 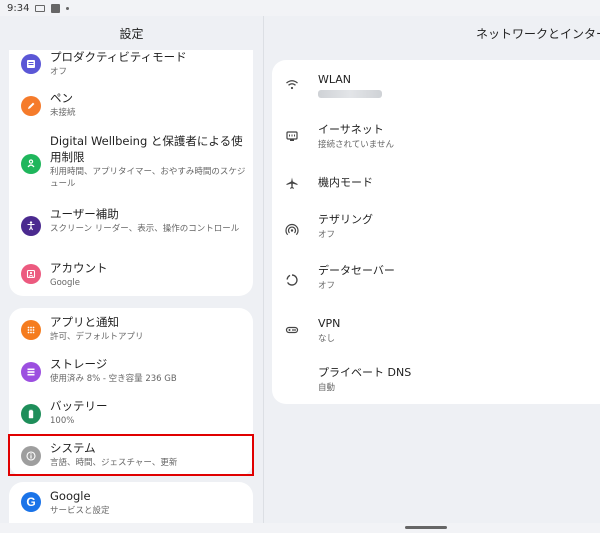 I want to click on network-item-wlan: WLAN, so click(x=436, y=85).